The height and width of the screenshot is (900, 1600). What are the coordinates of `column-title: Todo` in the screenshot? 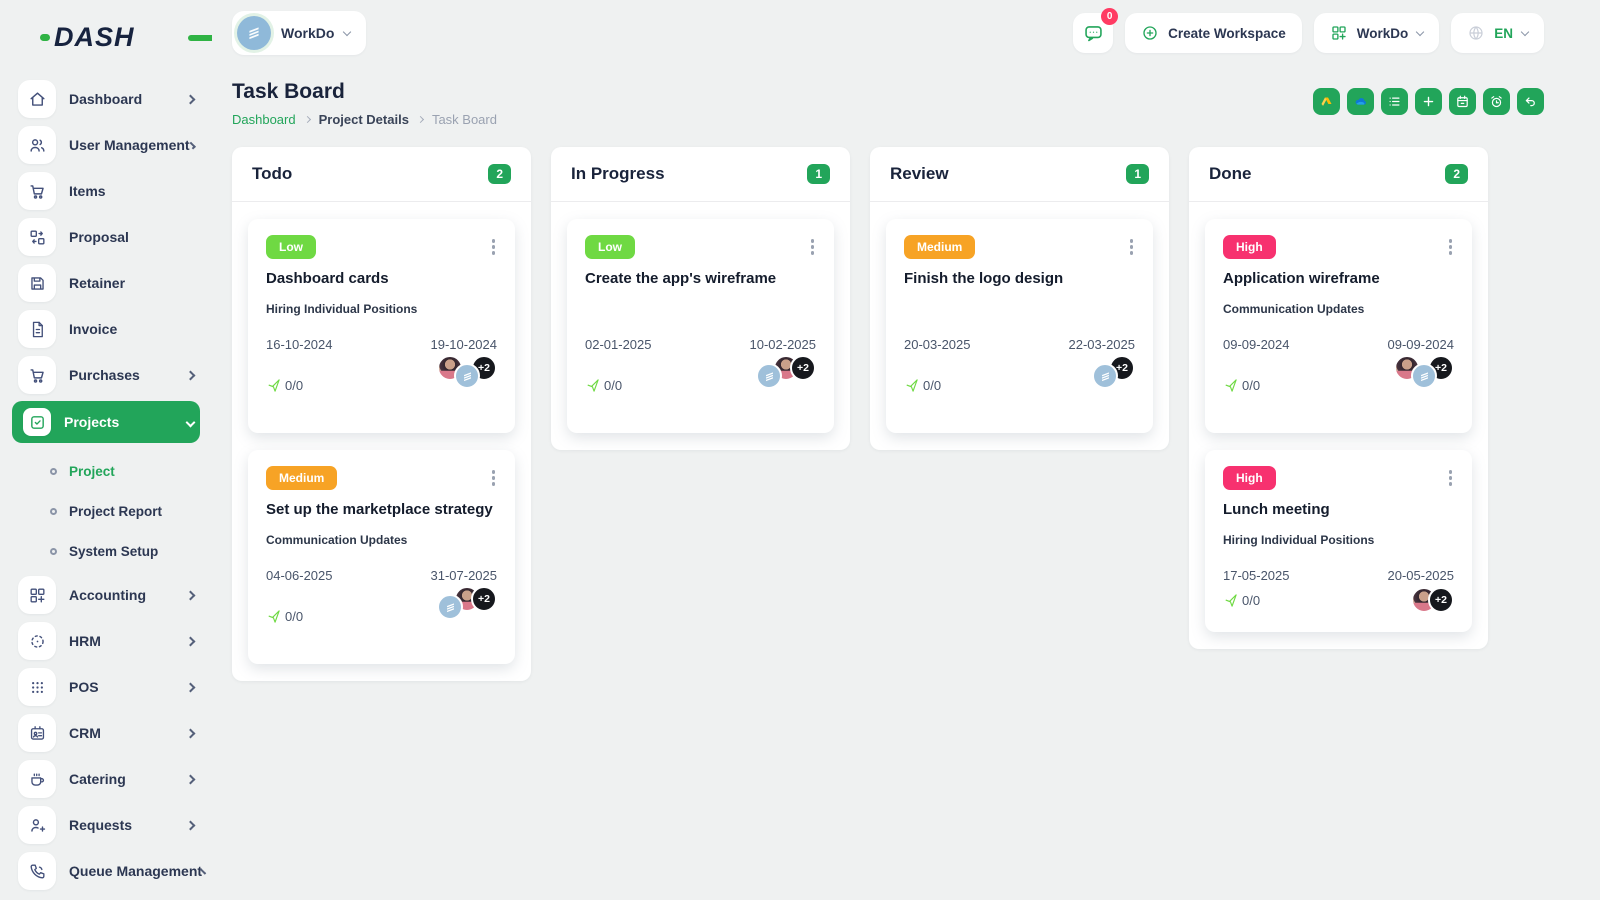 It's located at (272, 173).